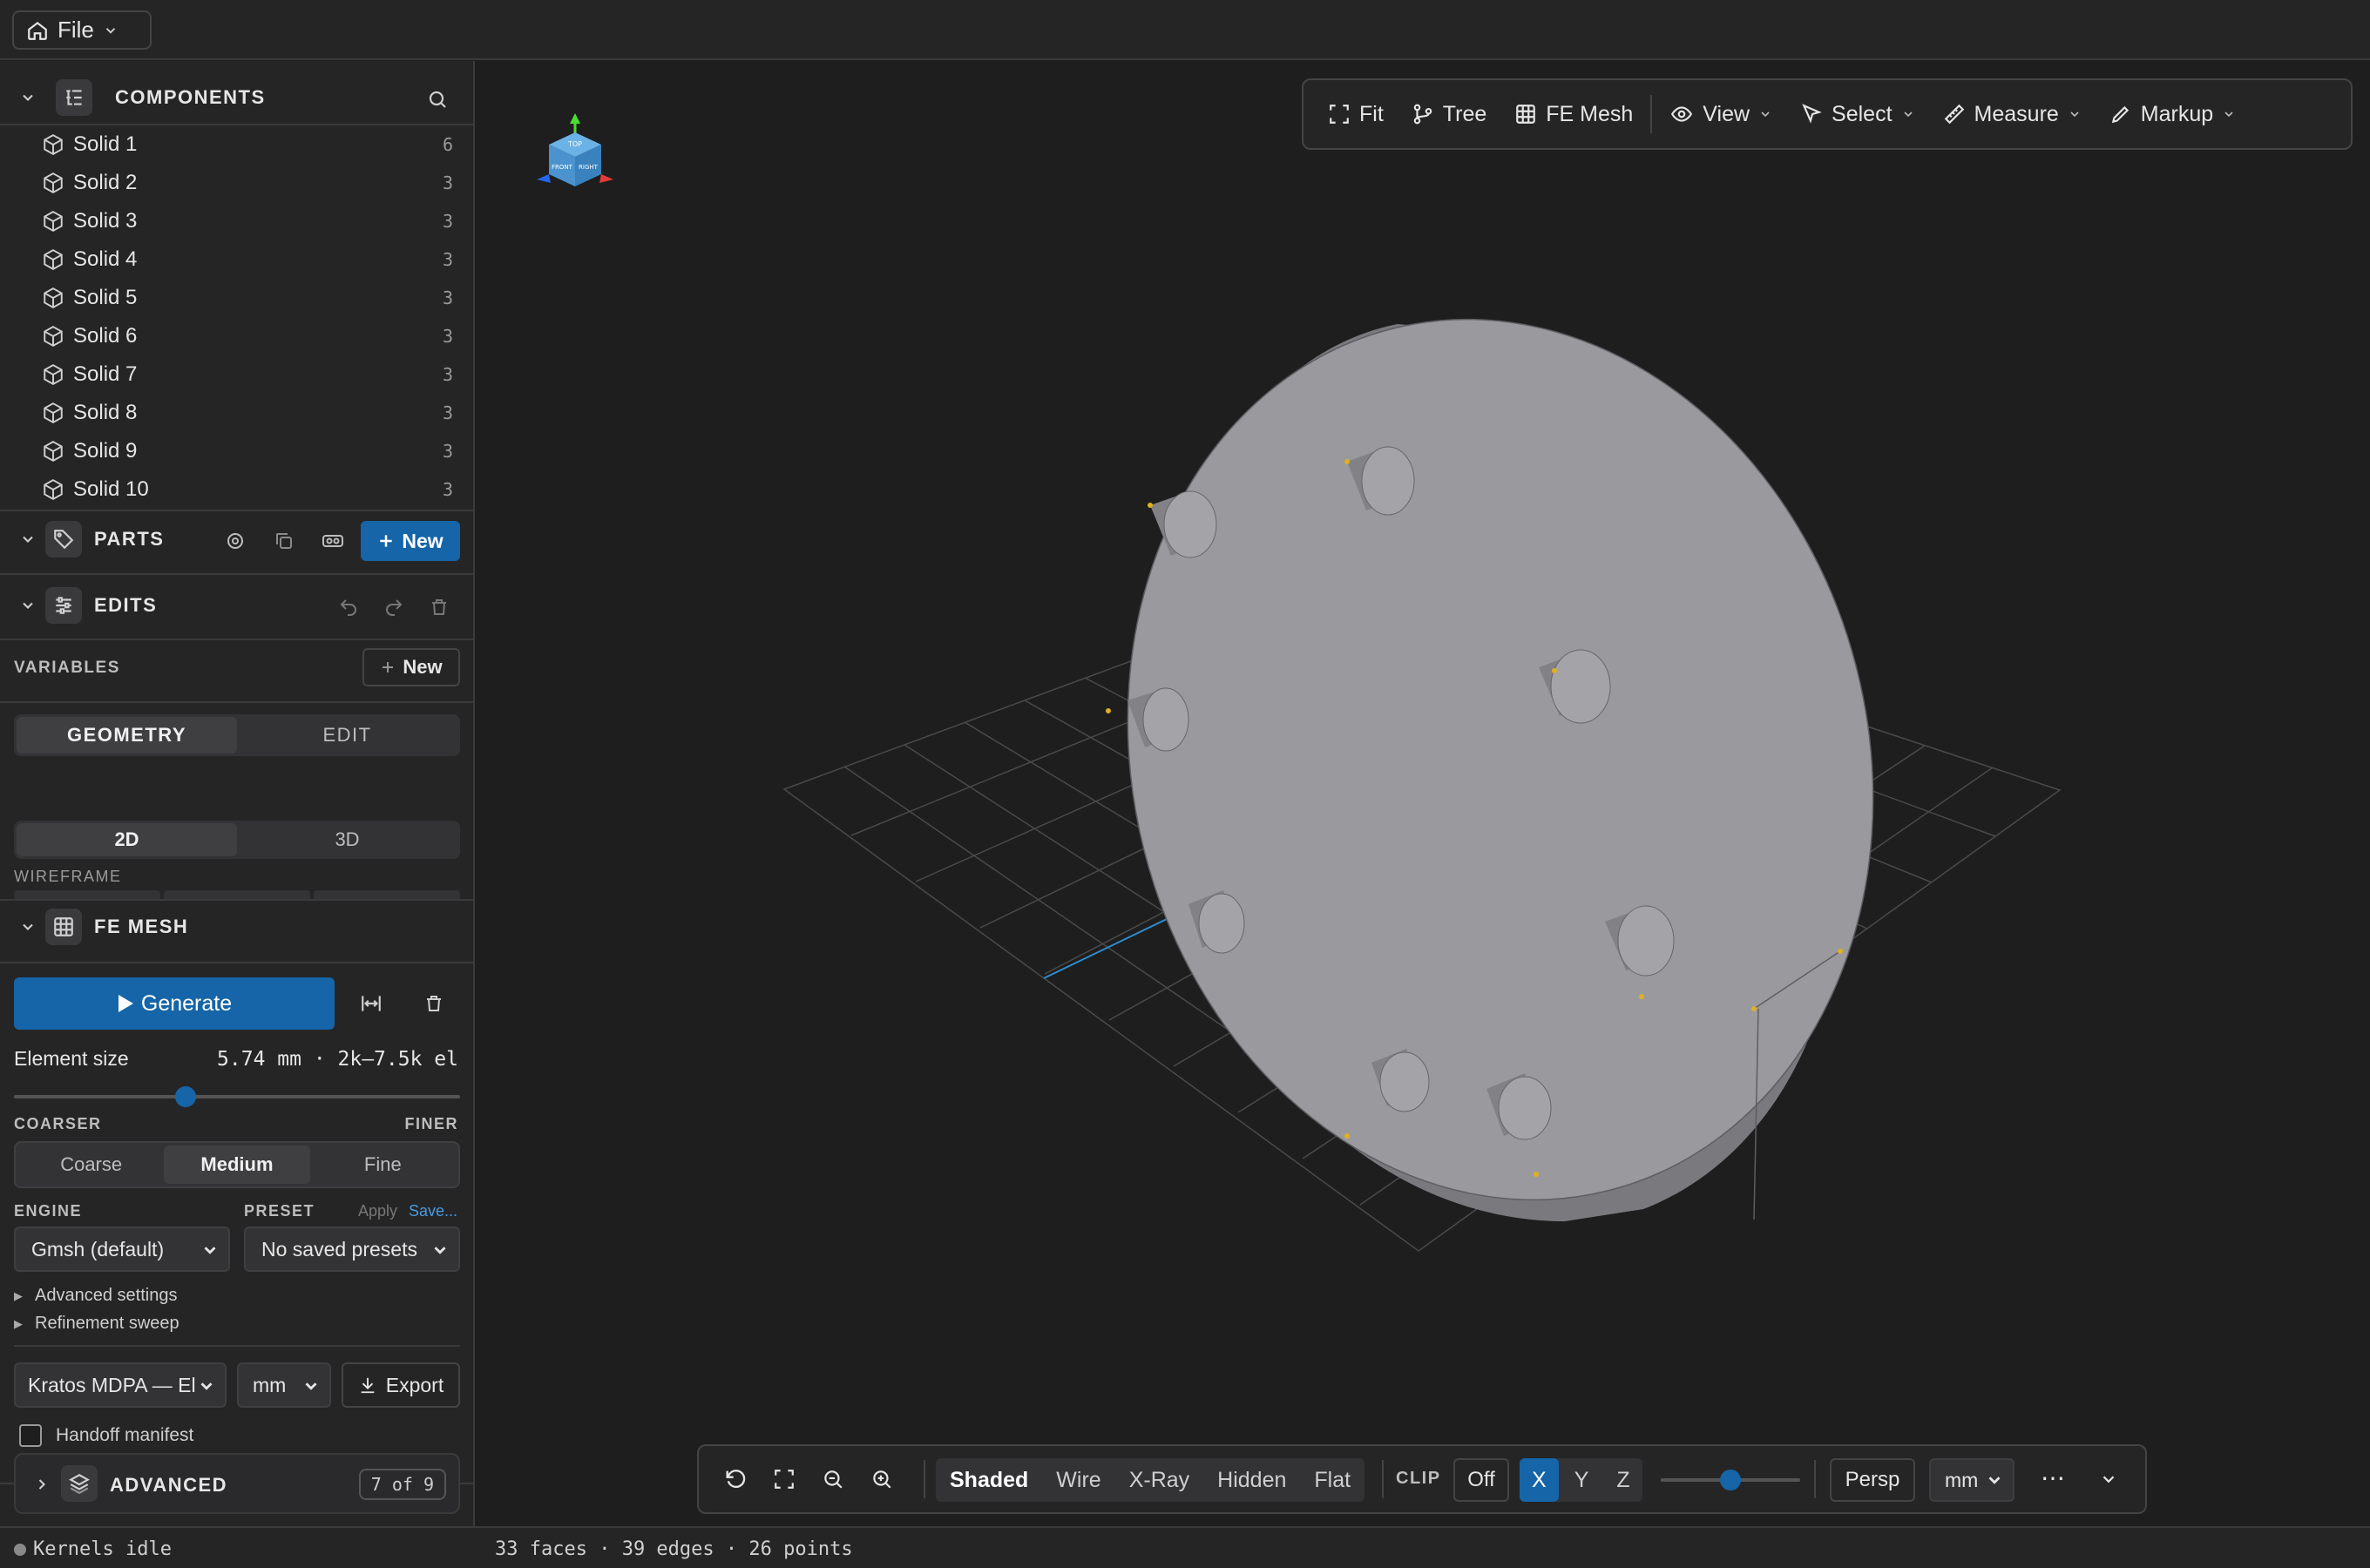 The image size is (2370, 1568). Describe the element at coordinates (270, 1384) in the screenshot. I see `export-unit-value: mm` at that location.